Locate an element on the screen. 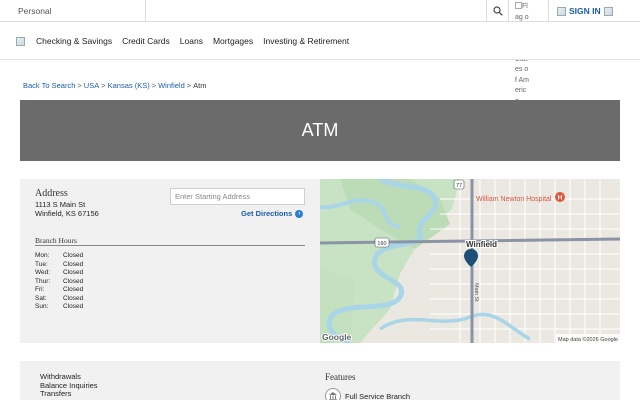 The image size is (640, 400). route-shield-label: 77 is located at coordinates (459, 186).